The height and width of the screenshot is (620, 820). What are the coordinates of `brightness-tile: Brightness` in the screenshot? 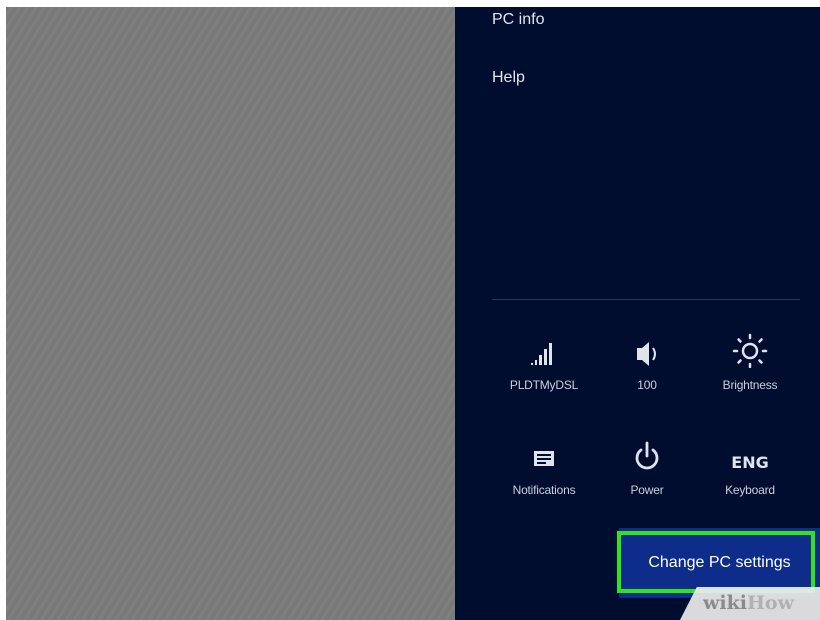 It's located at (750, 377).